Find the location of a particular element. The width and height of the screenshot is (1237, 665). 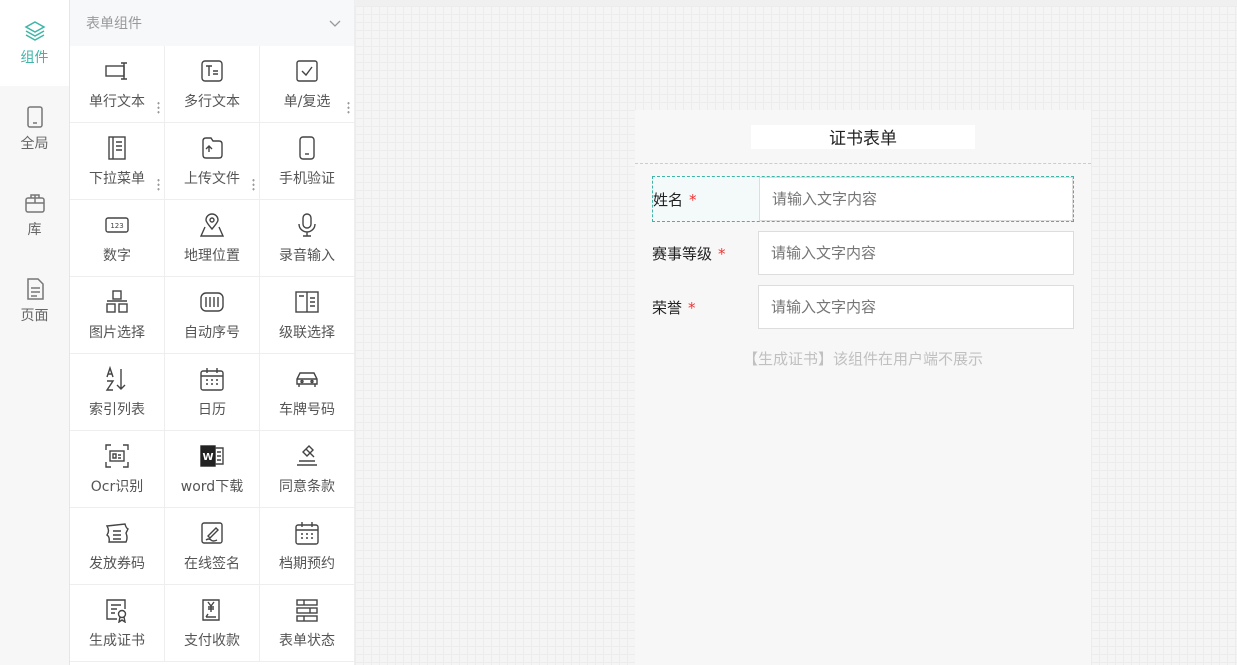

component-label: 单/复选 is located at coordinates (307, 101).